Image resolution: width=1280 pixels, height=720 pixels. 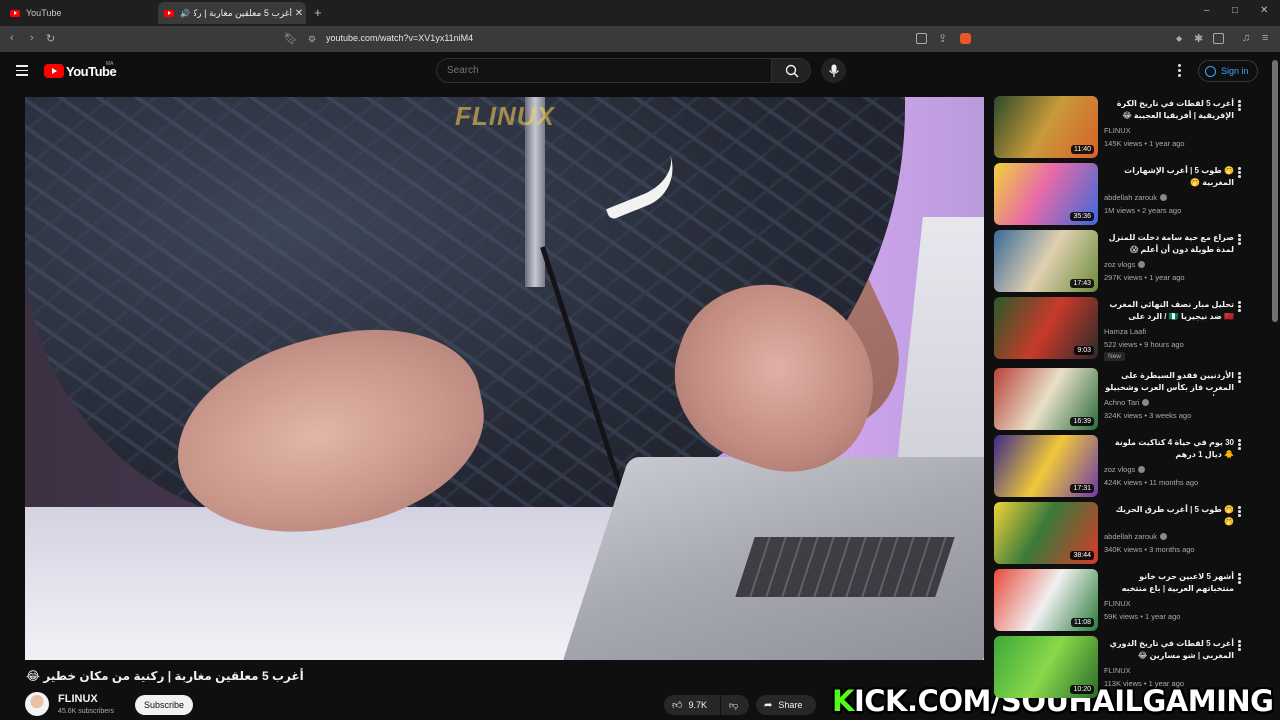 What do you see at coordinates (318, 12) in the screenshot?
I see `new-tab-plus-icon: +` at bounding box center [318, 12].